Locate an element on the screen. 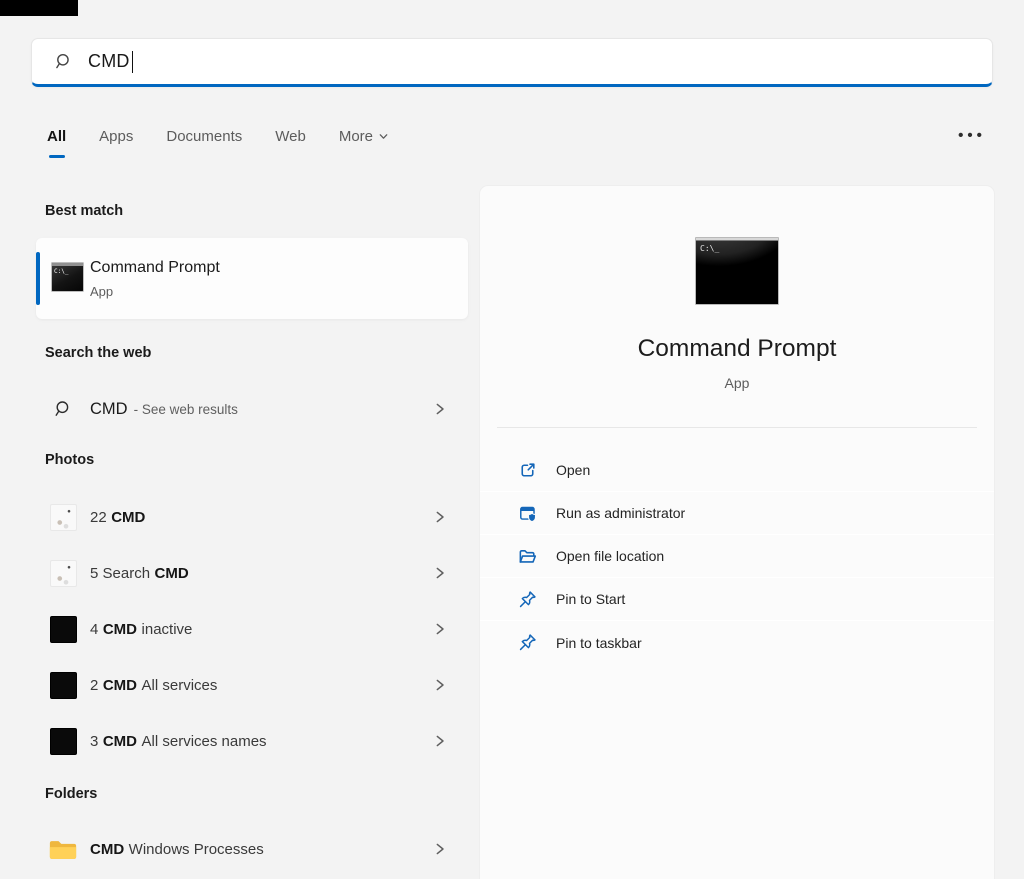 The height and width of the screenshot is (879, 1024). result-text-post: All services names is located at coordinates (204, 741).